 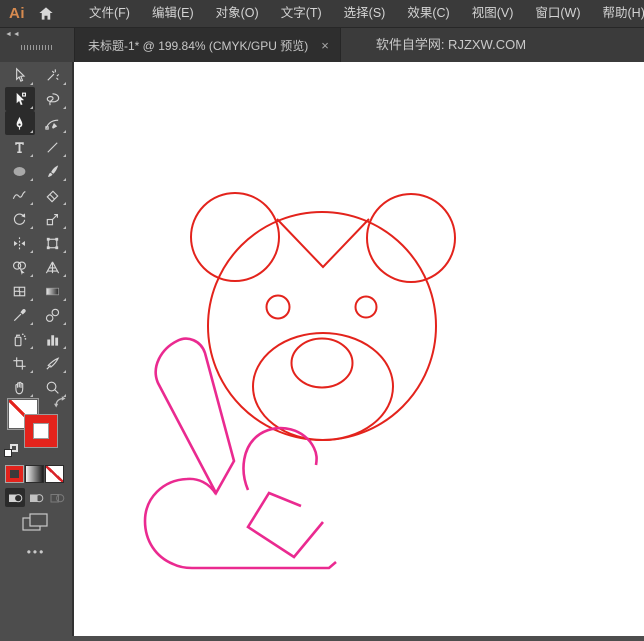 I want to click on color-button, so click(x=14, y=474).